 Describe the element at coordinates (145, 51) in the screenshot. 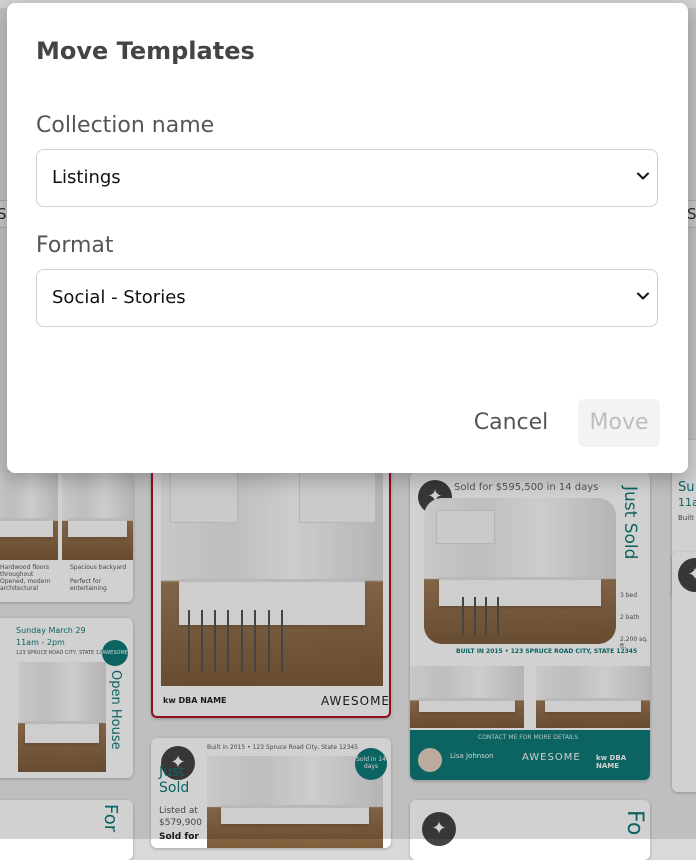

I see `dialog-title: Move Templates` at that location.